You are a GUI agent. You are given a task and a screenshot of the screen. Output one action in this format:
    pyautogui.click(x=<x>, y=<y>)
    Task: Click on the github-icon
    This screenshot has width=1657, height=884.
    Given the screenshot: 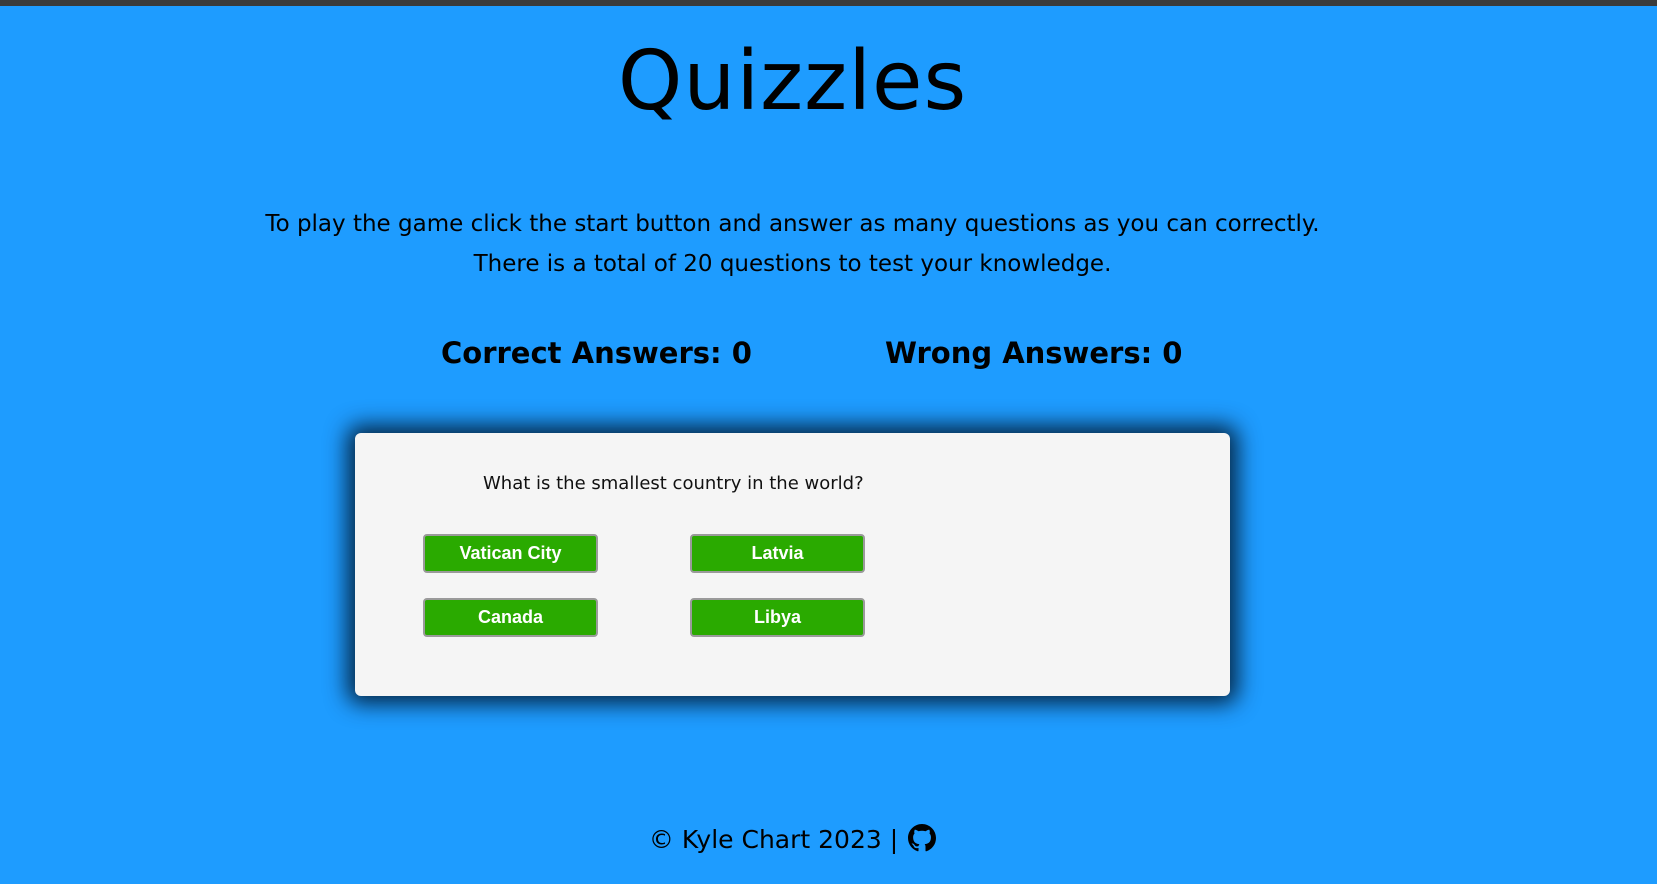 What is the action you would take?
    pyautogui.click(x=922, y=838)
    